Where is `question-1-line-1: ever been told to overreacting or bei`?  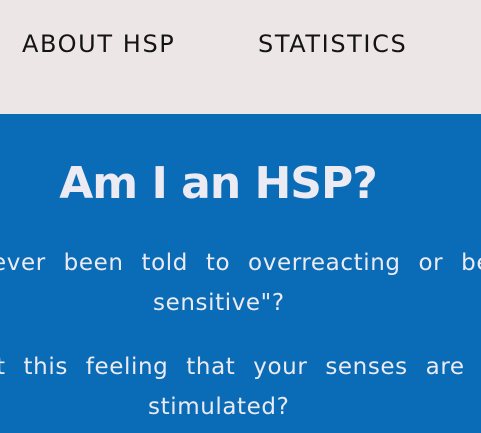
question-1-line-1: ever been told to overreacting or bei is located at coordinates (240, 263).